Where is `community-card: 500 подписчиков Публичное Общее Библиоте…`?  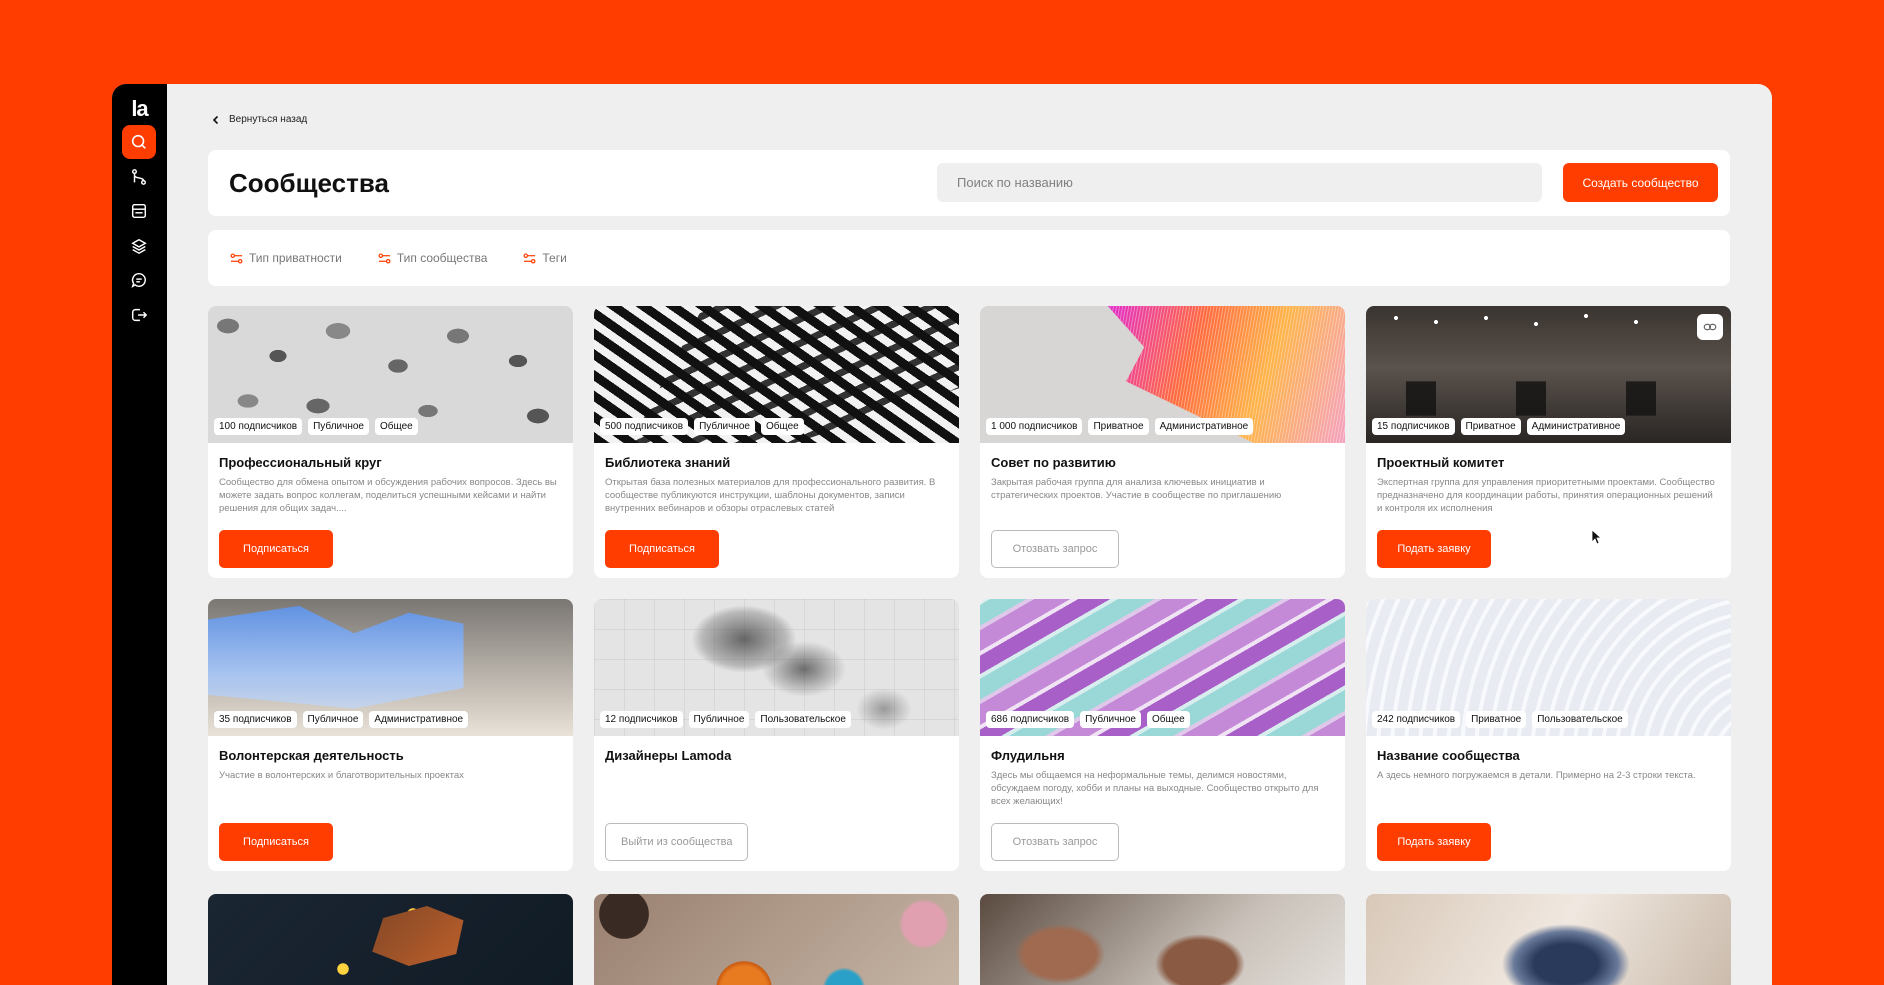
community-card: 500 подписчиков Публичное Общее Библиоте… is located at coordinates (776, 442).